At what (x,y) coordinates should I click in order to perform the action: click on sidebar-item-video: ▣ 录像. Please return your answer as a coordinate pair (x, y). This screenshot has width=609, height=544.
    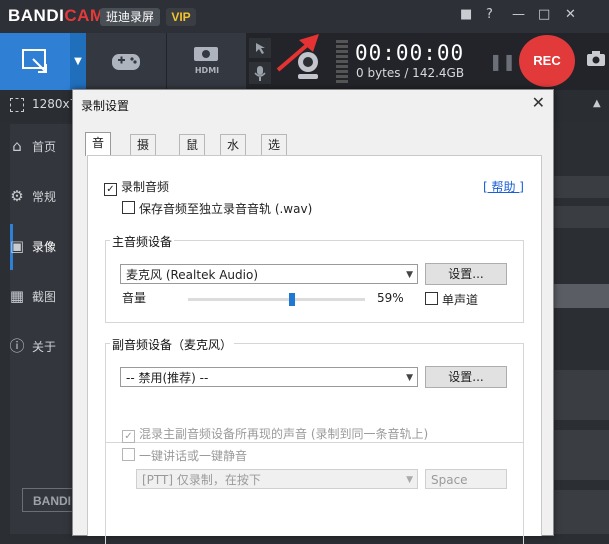
    Looking at the image, I should click on (40, 246).